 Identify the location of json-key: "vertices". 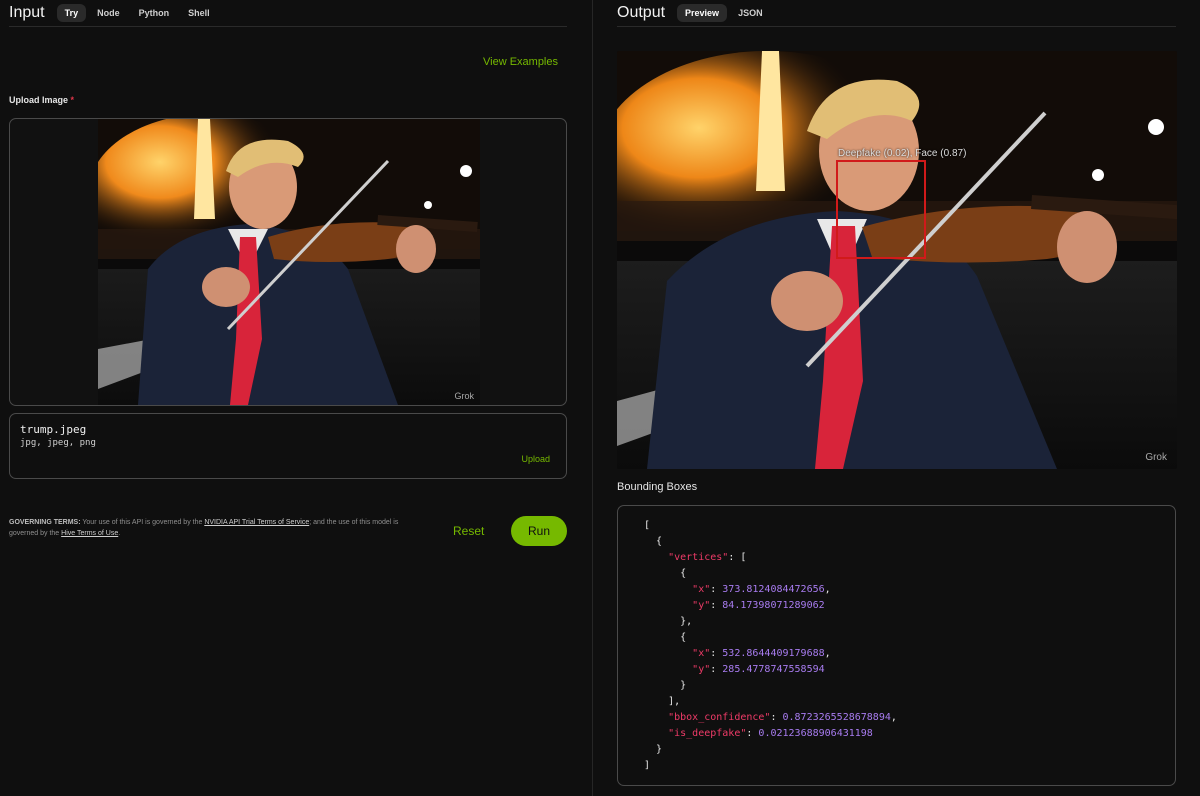
(698, 557).